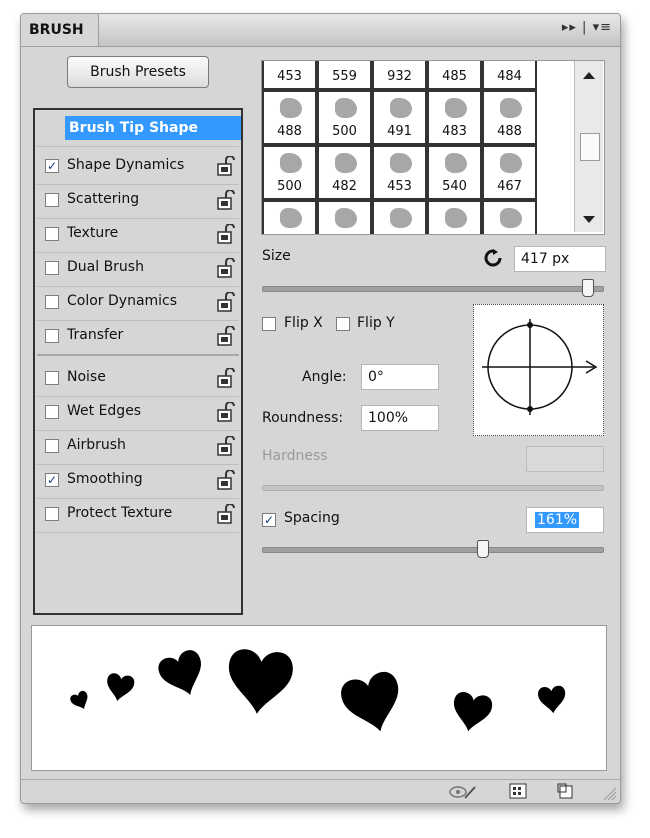  Describe the element at coordinates (400, 418) in the screenshot. I see `roundness-field: 100%` at that location.